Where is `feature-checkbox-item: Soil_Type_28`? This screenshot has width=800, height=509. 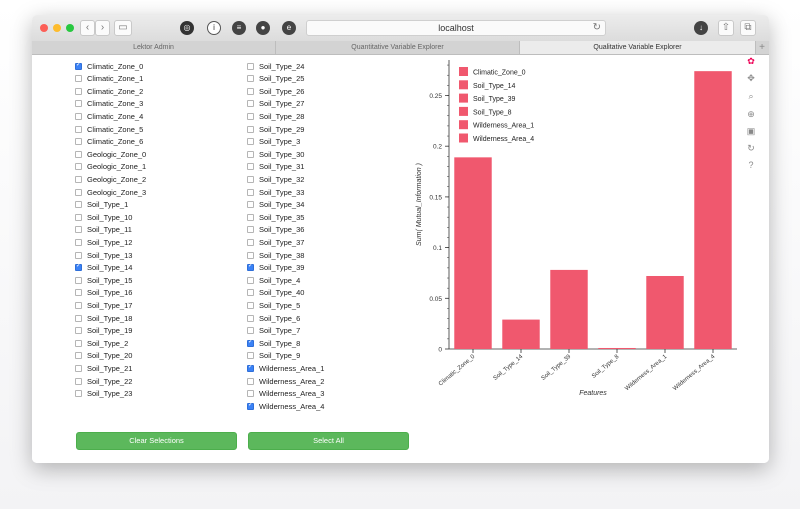 feature-checkbox-item: Soil_Type_28 is located at coordinates (275, 116).